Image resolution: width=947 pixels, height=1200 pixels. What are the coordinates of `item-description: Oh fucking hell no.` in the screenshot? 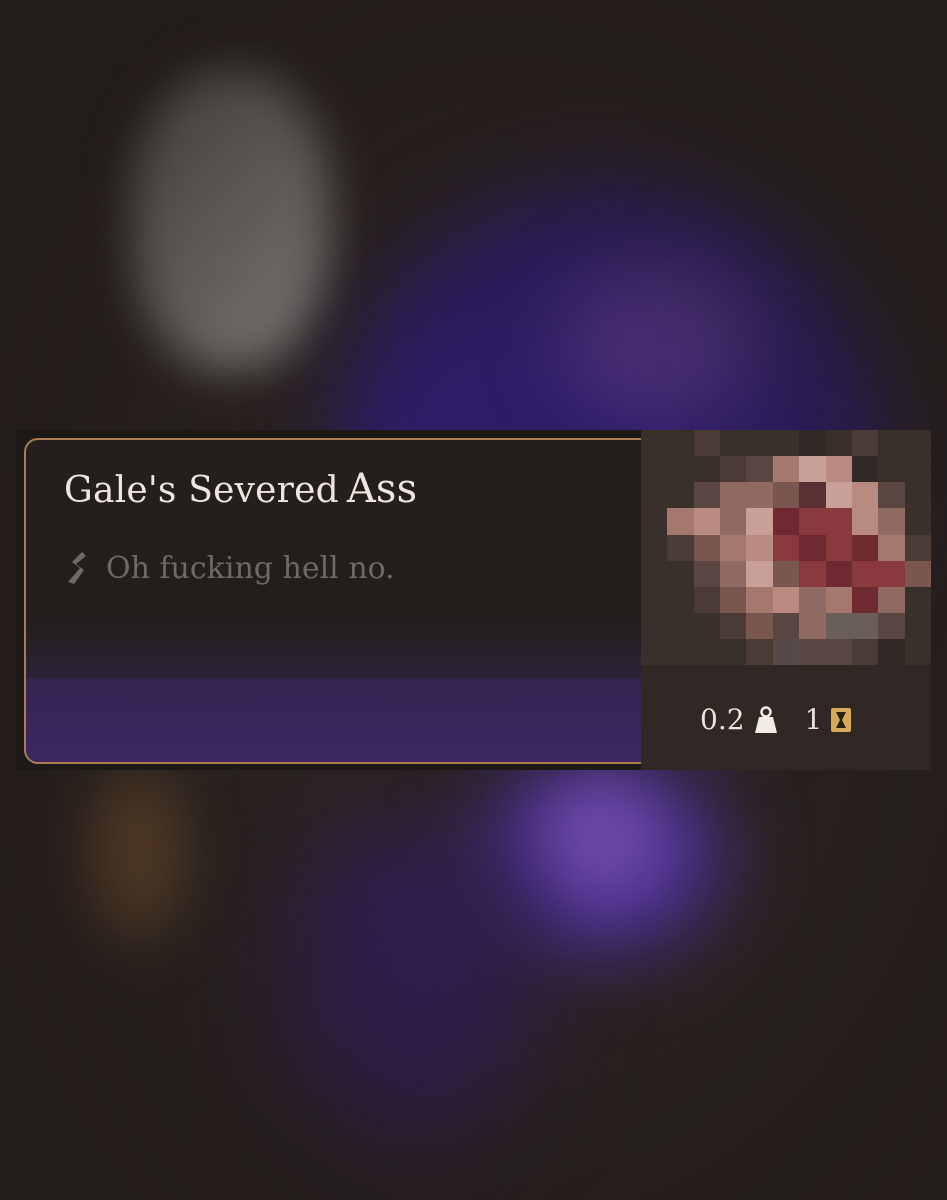 It's located at (250, 568).